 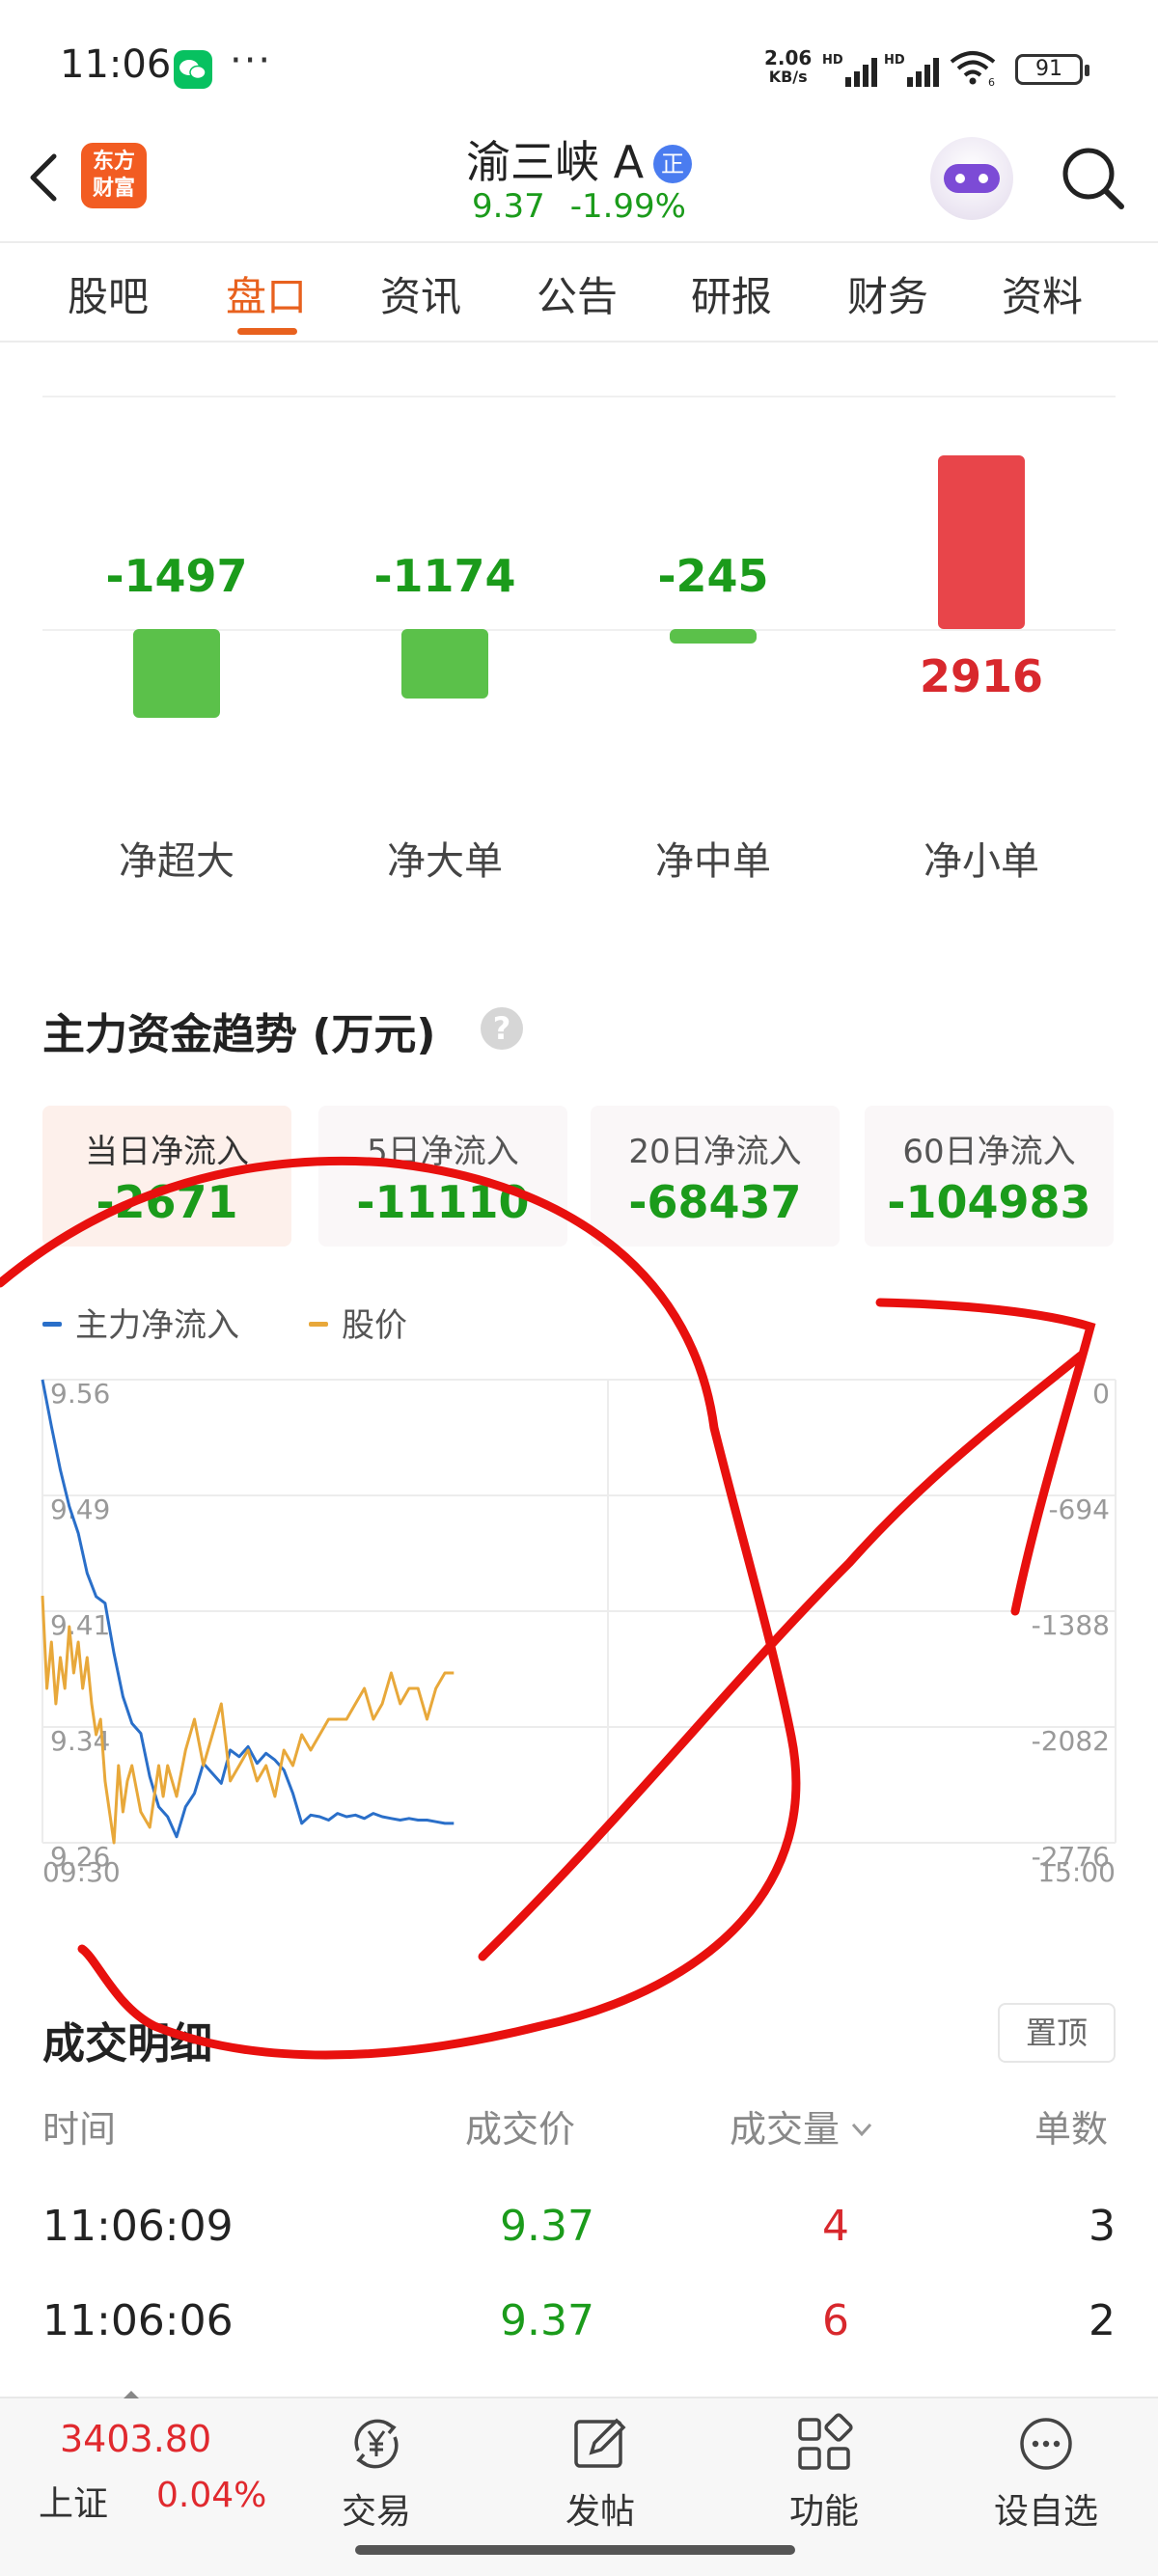 What do you see at coordinates (176, 862) in the screenshot?
I see `flow-label-0: 净超大` at bounding box center [176, 862].